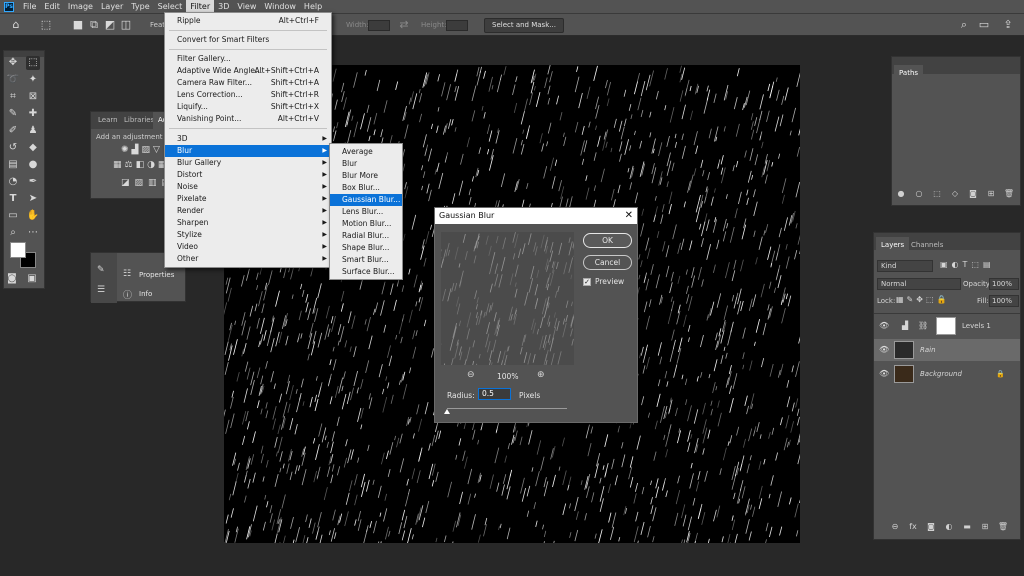 The image size is (1024, 576). I want to click on add-mask-icon: ◙, so click(973, 194).